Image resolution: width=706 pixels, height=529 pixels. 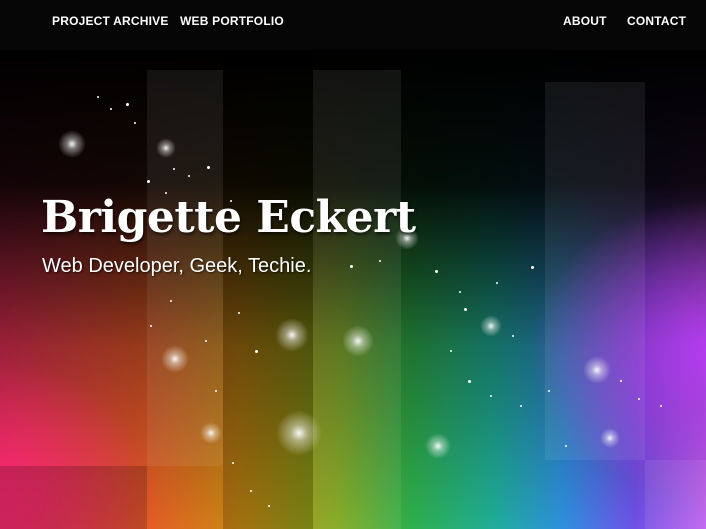 I want to click on hero-subtitle: Web Developer, Geek, Techie., so click(x=177, y=266).